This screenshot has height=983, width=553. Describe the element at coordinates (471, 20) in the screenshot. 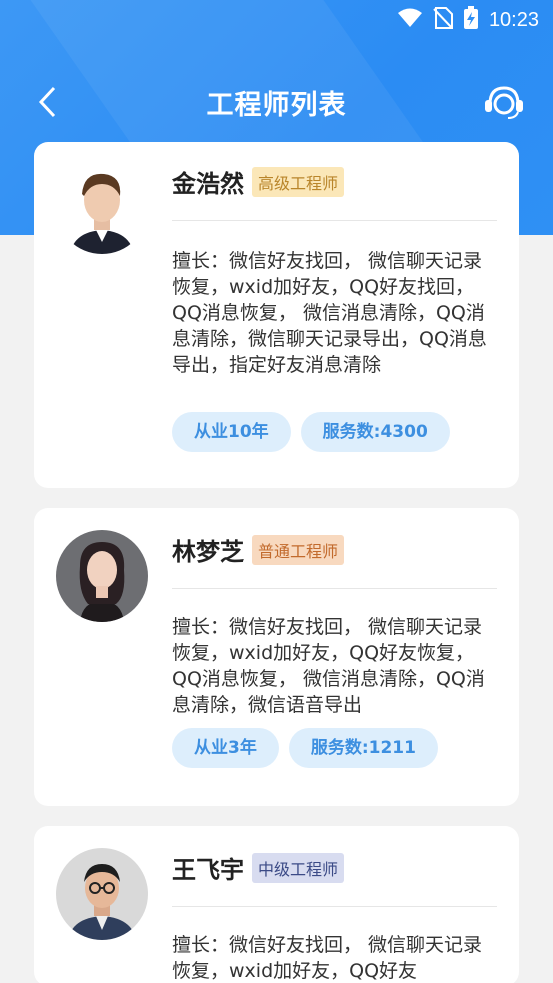

I see `battery-charging-icon` at that location.